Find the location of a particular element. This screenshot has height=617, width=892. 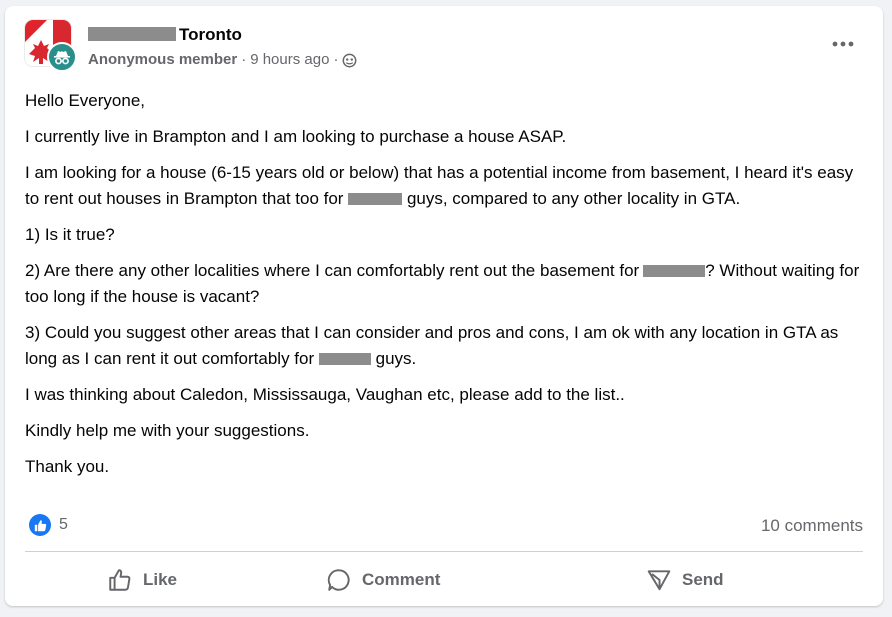

reaction-count: 5 is located at coordinates (63, 524).